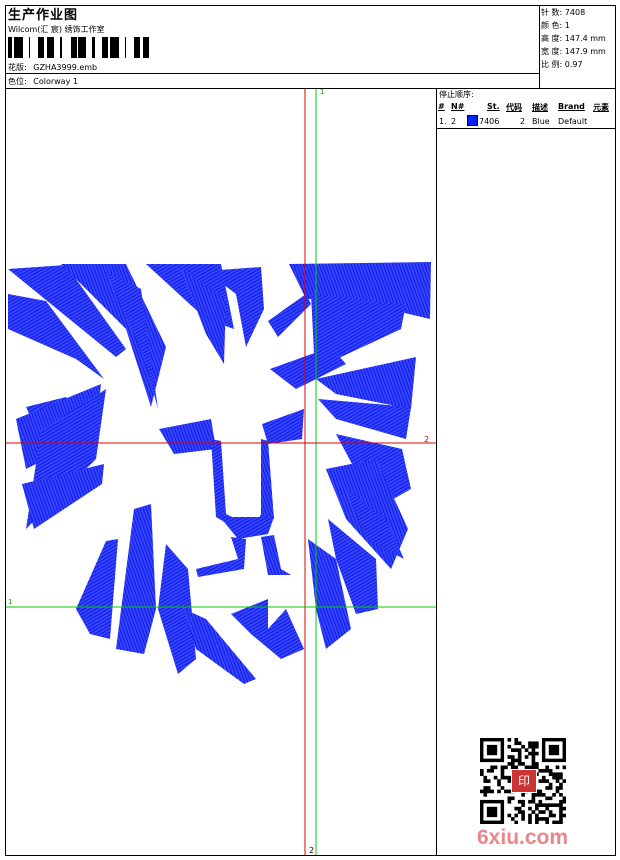  Describe the element at coordinates (443, 121) in the screenshot. I see `row-index: 1.` at that location.